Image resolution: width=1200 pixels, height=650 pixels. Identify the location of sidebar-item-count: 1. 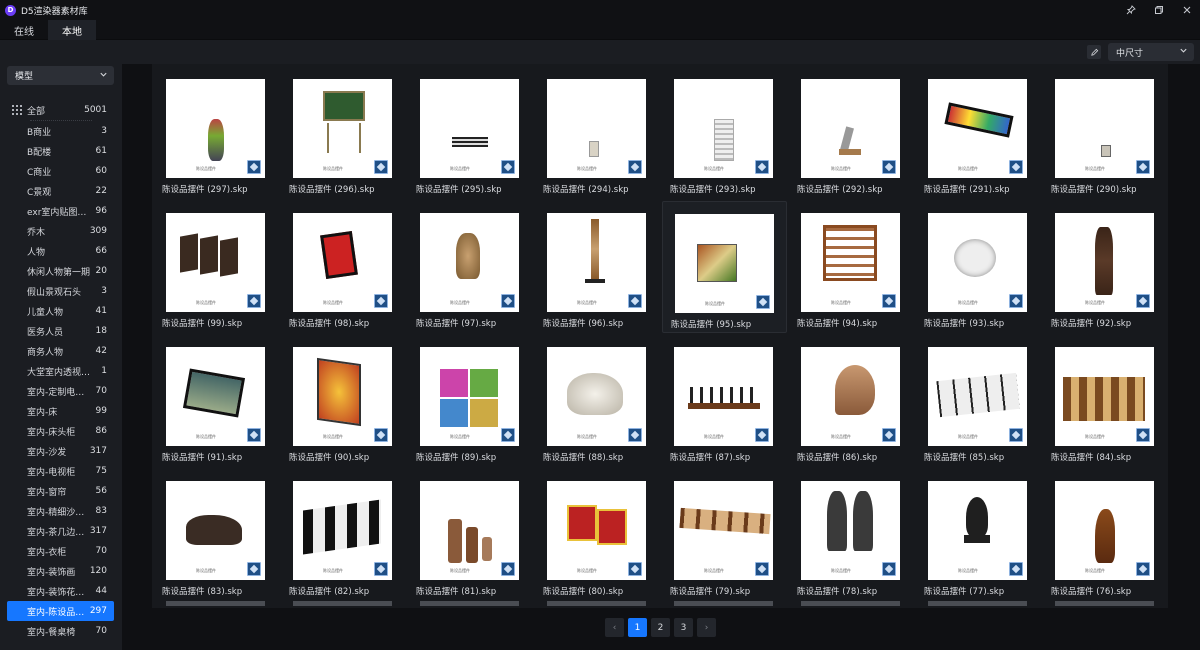
(104, 371).